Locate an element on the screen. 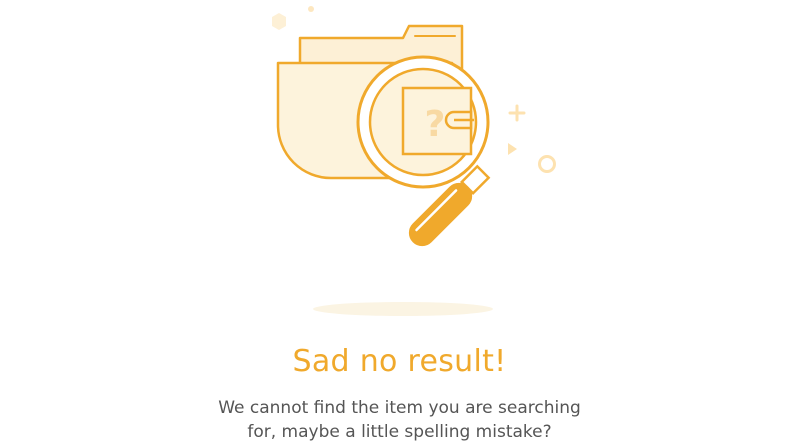 This screenshot has width=799, height=445. ground-shadow is located at coordinates (403, 309).